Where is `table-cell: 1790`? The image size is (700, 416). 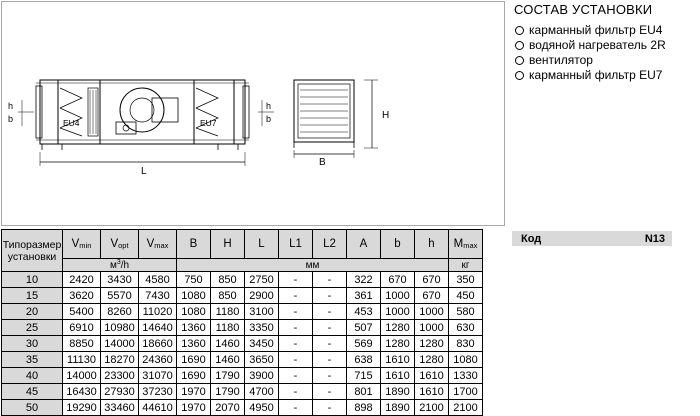
table-cell: 1790 is located at coordinates (227, 375).